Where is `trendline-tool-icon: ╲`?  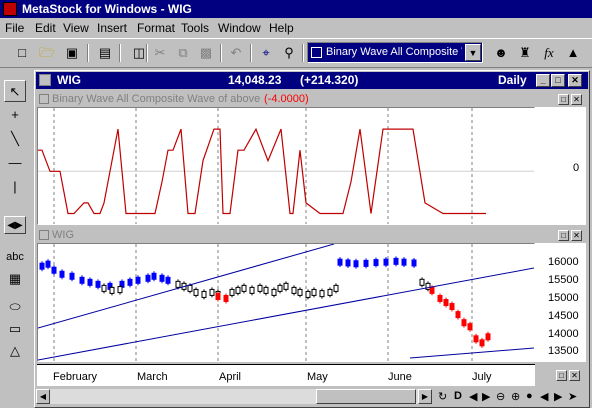
trendline-tool-icon: ╲ is located at coordinates (15, 139).